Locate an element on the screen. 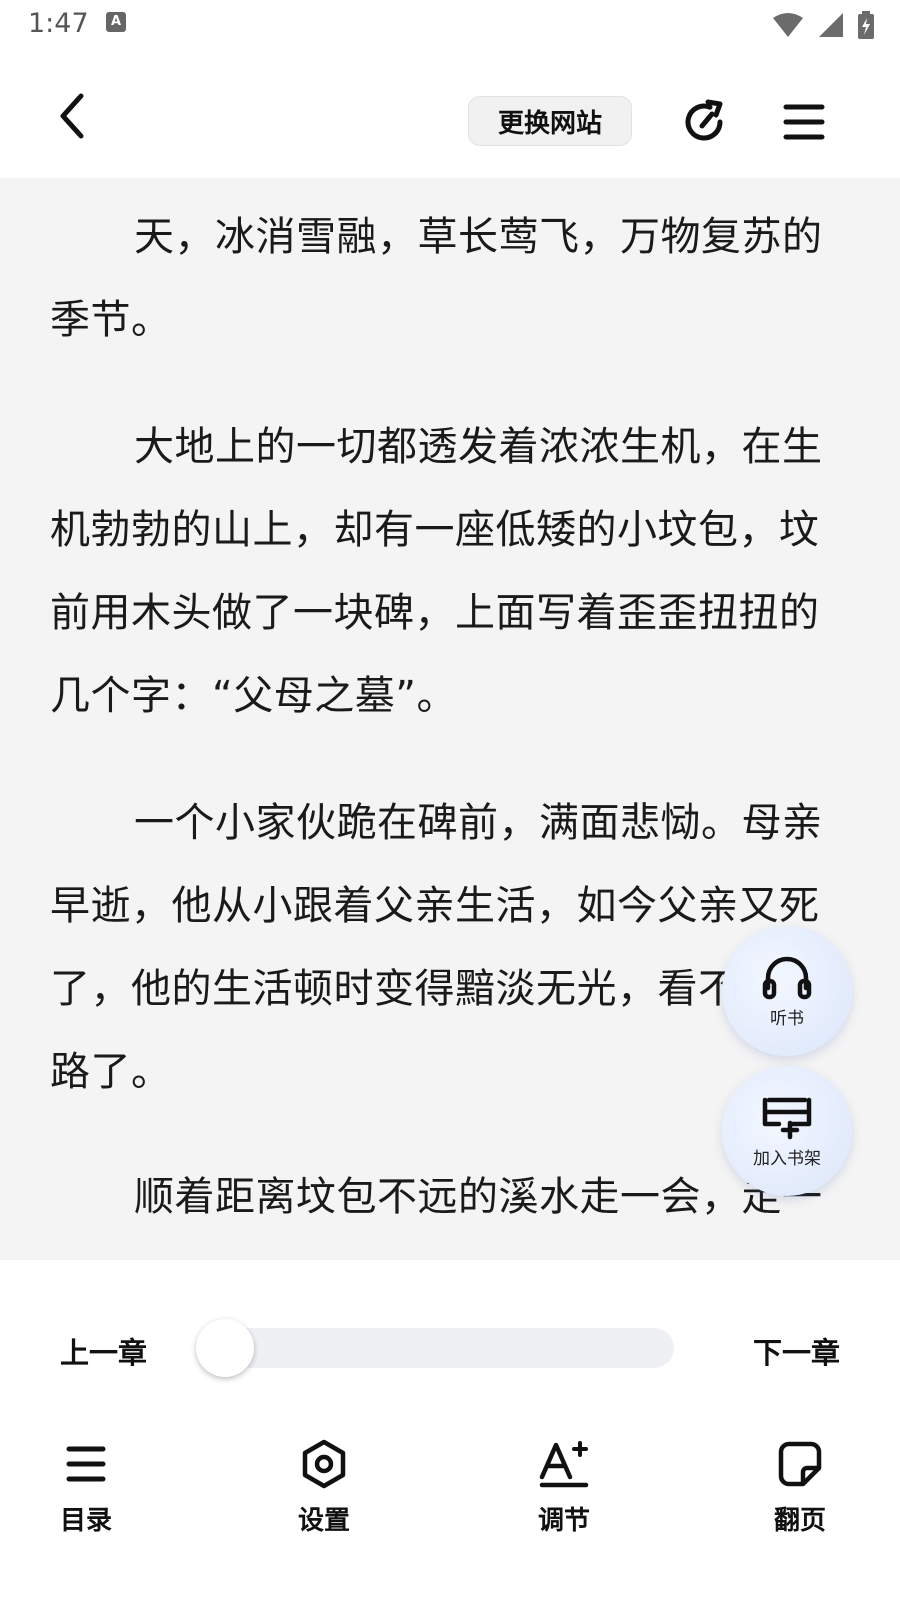  refresh-icon is located at coordinates (704, 120).